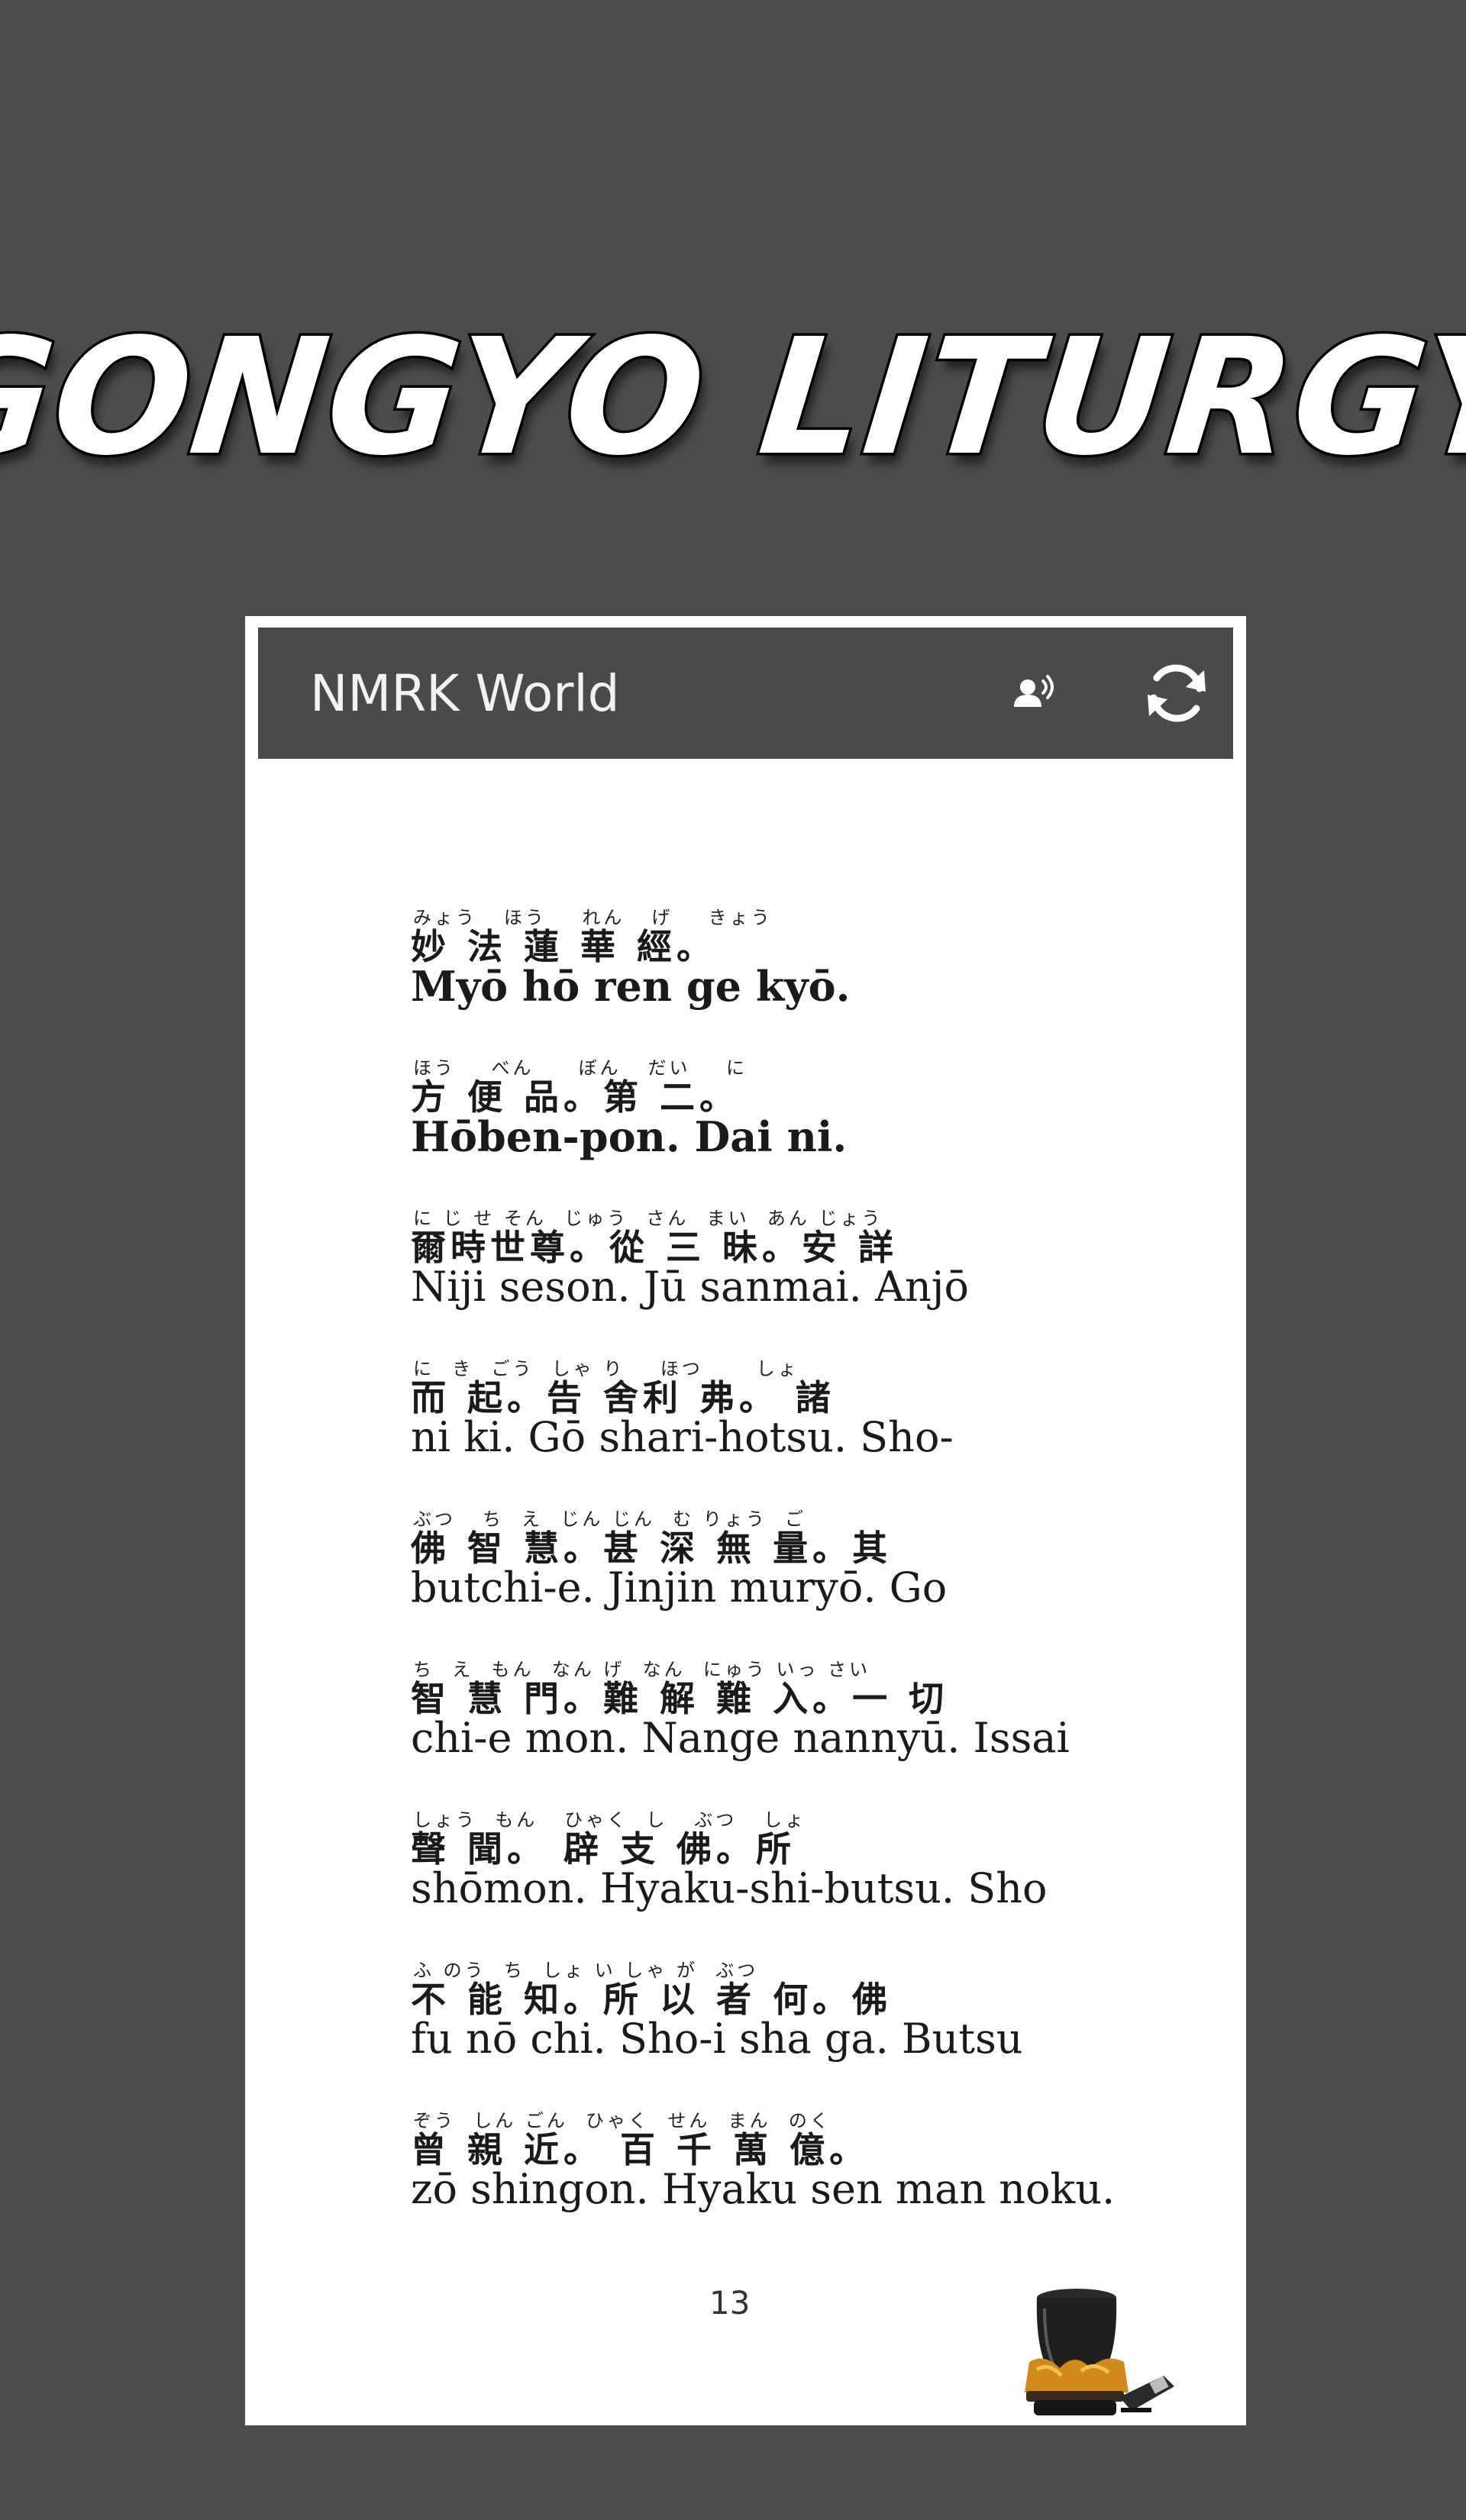 The image size is (1466, 2520). I want to click on romaji-text: Niji seson. Jū sanmai. Anjō, so click(691, 1287).